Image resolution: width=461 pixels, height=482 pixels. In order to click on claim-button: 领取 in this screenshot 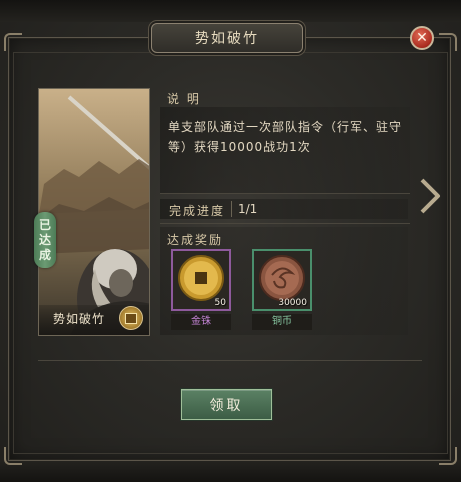, I will do `click(226, 404)`.